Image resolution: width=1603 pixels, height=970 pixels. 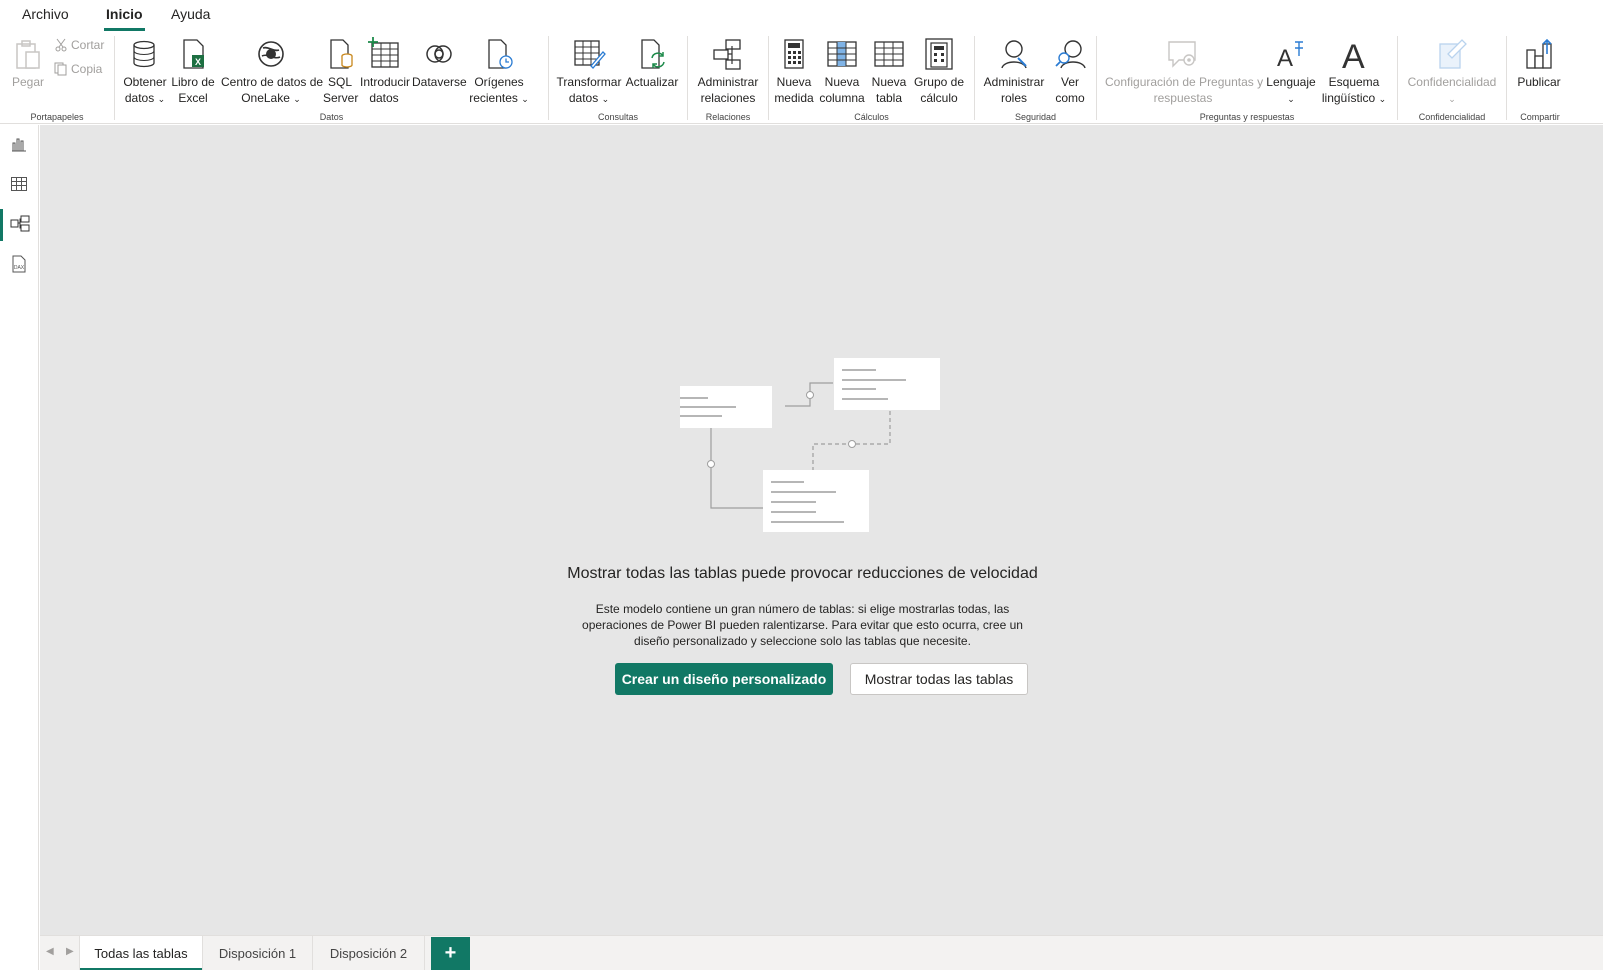 I want to click on transform-data-icon, so click(x=590, y=54).